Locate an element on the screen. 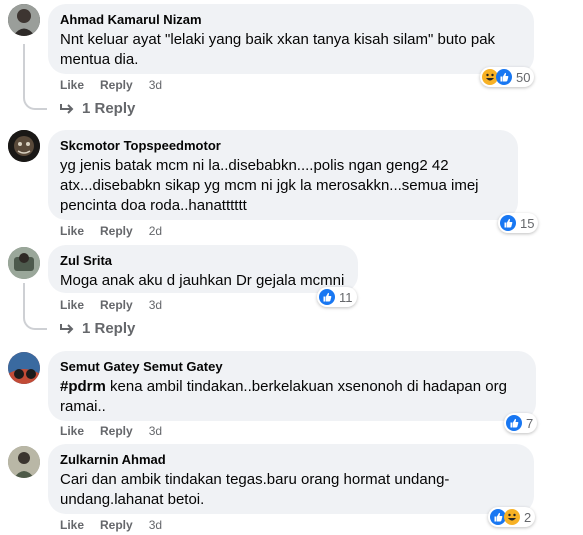 The width and height of the screenshot is (583, 535). reaction-summary: 7 is located at coordinates (521, 423).